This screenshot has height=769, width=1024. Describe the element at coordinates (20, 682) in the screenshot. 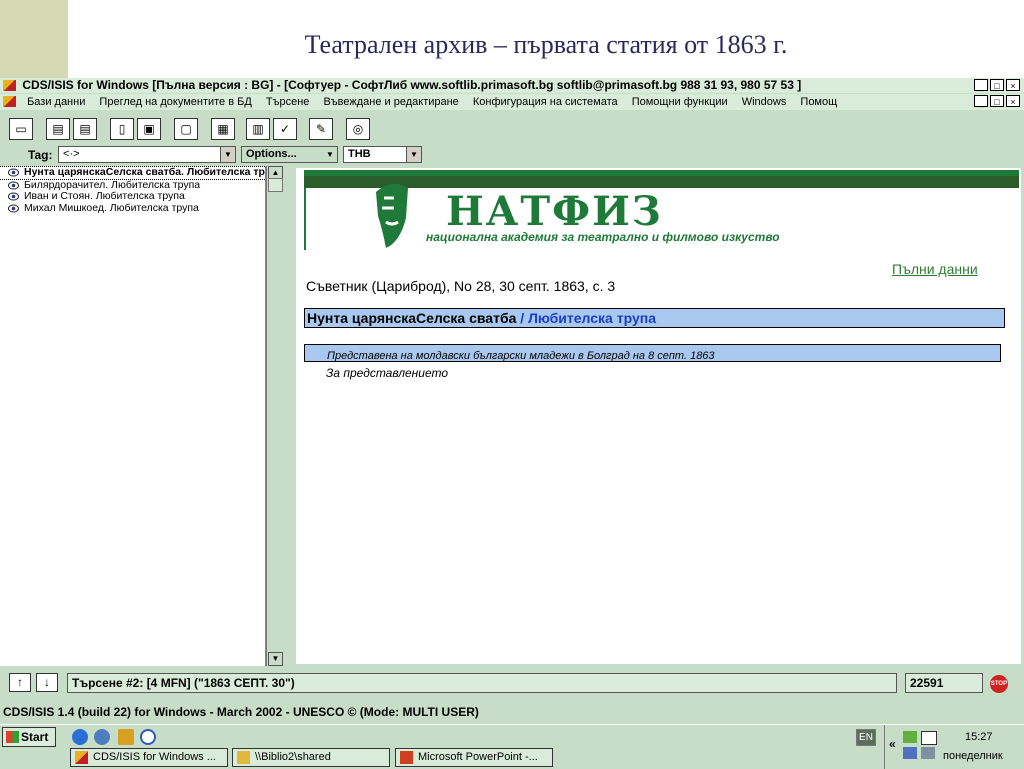

I see `arrow-up-icon: ↑` at that location.